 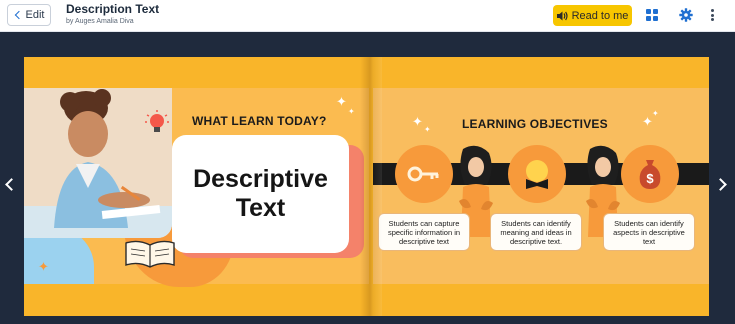 I want to click on reading-face-icon, so click(x=537, y=174).